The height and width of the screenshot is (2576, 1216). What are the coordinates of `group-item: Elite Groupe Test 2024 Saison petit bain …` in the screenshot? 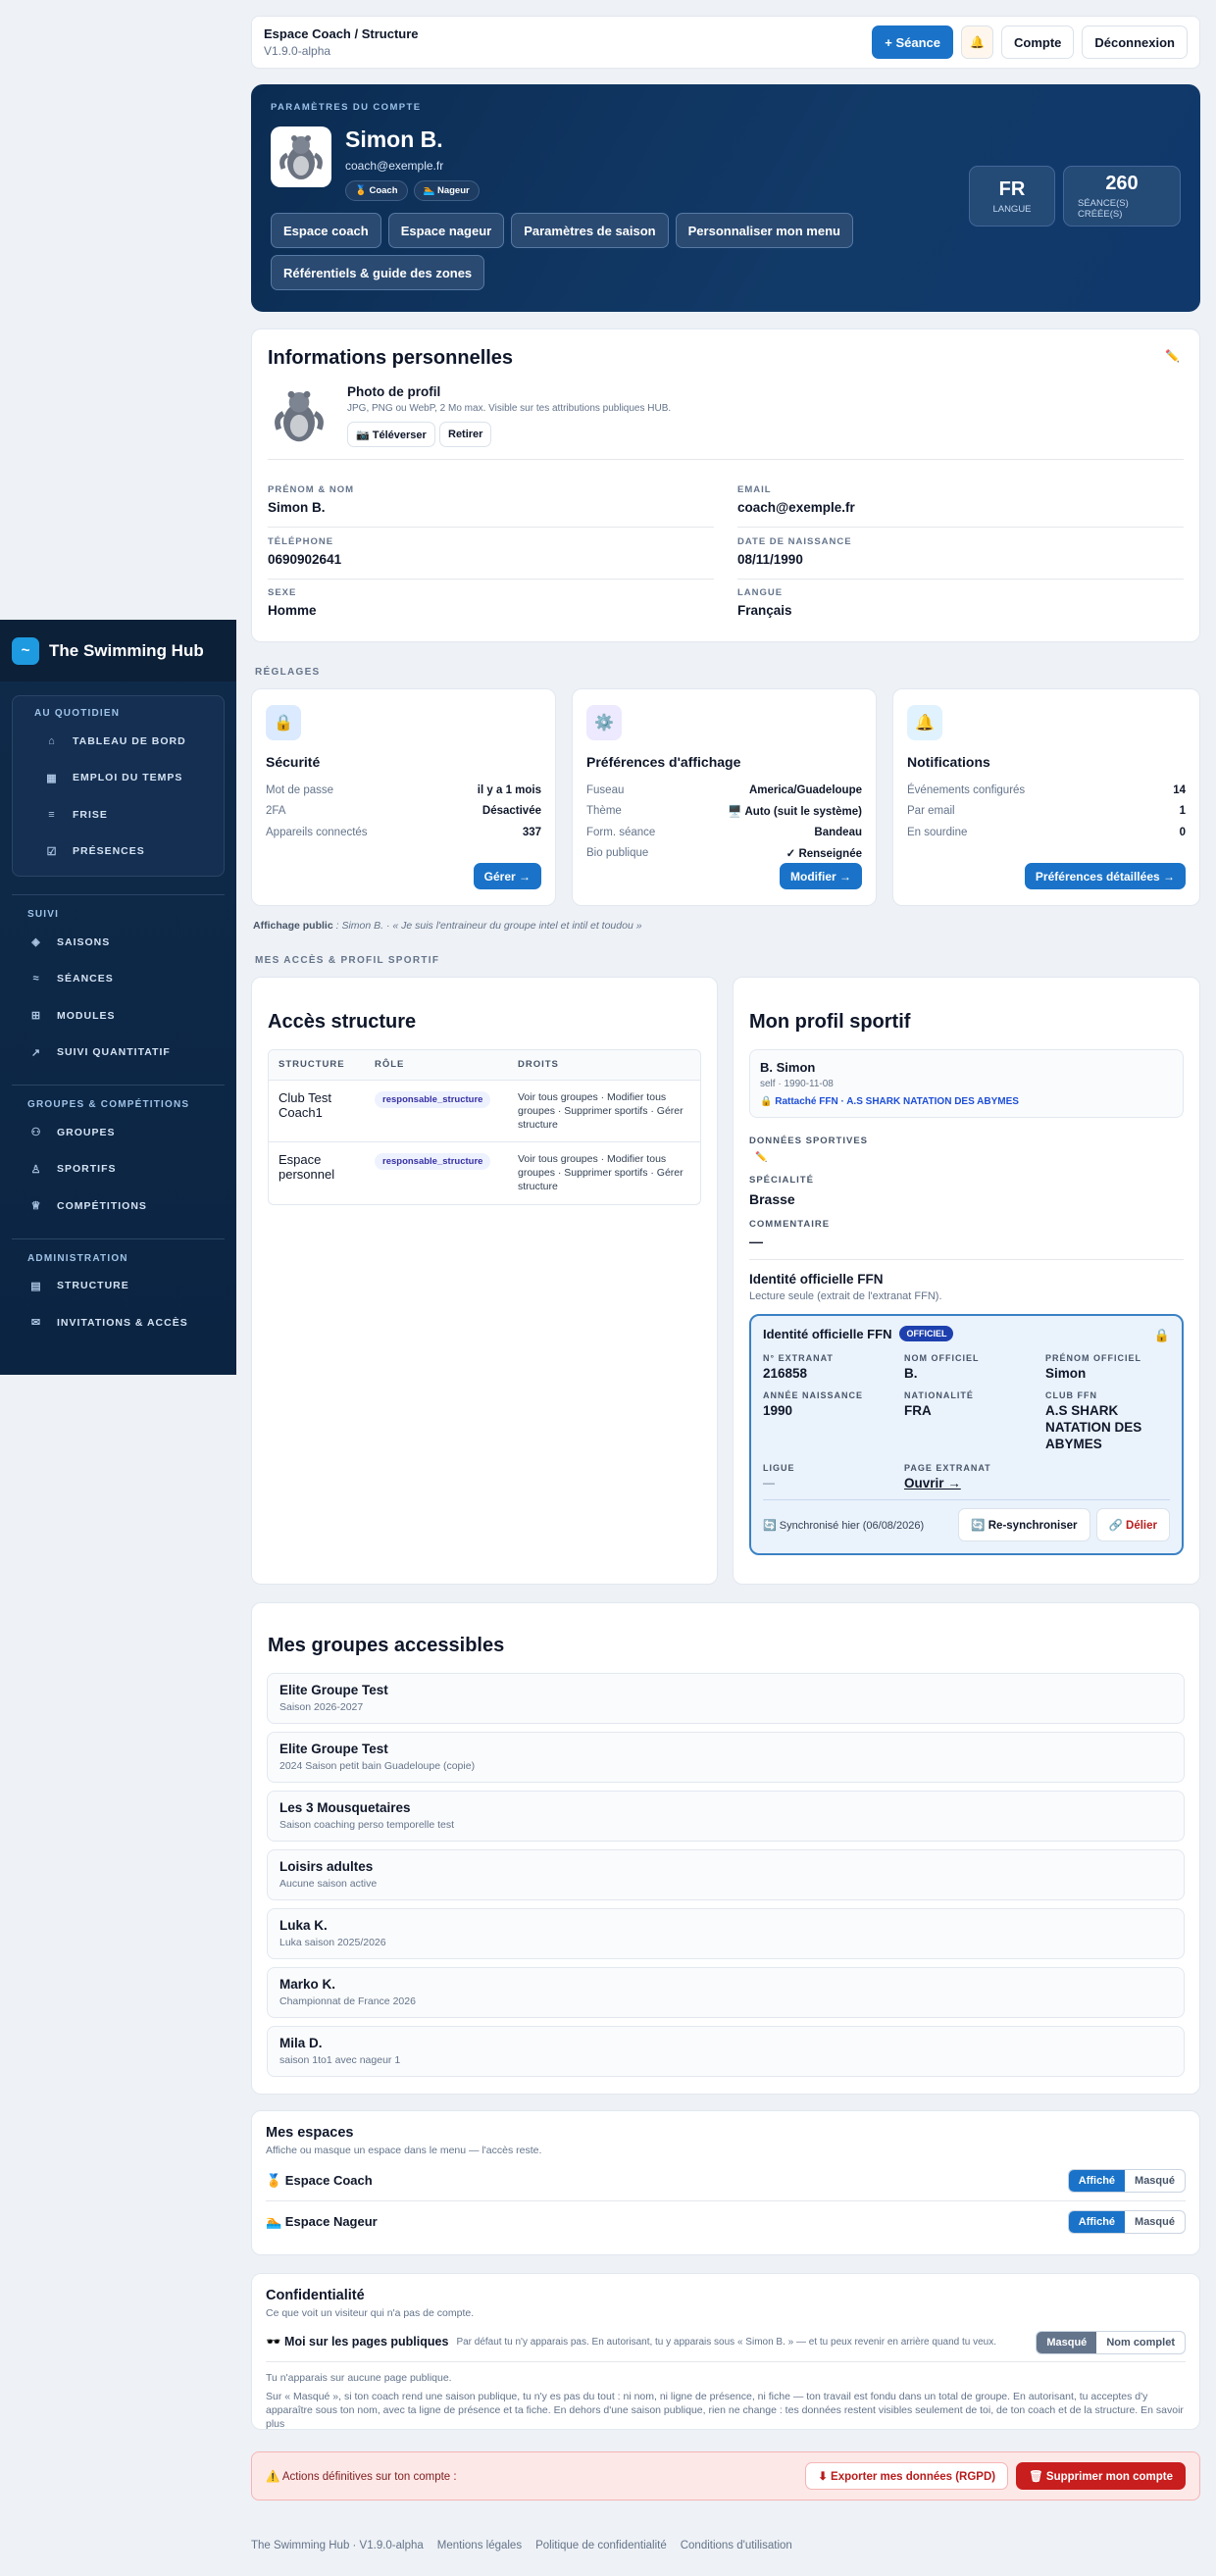 It's located at (726, 1757).